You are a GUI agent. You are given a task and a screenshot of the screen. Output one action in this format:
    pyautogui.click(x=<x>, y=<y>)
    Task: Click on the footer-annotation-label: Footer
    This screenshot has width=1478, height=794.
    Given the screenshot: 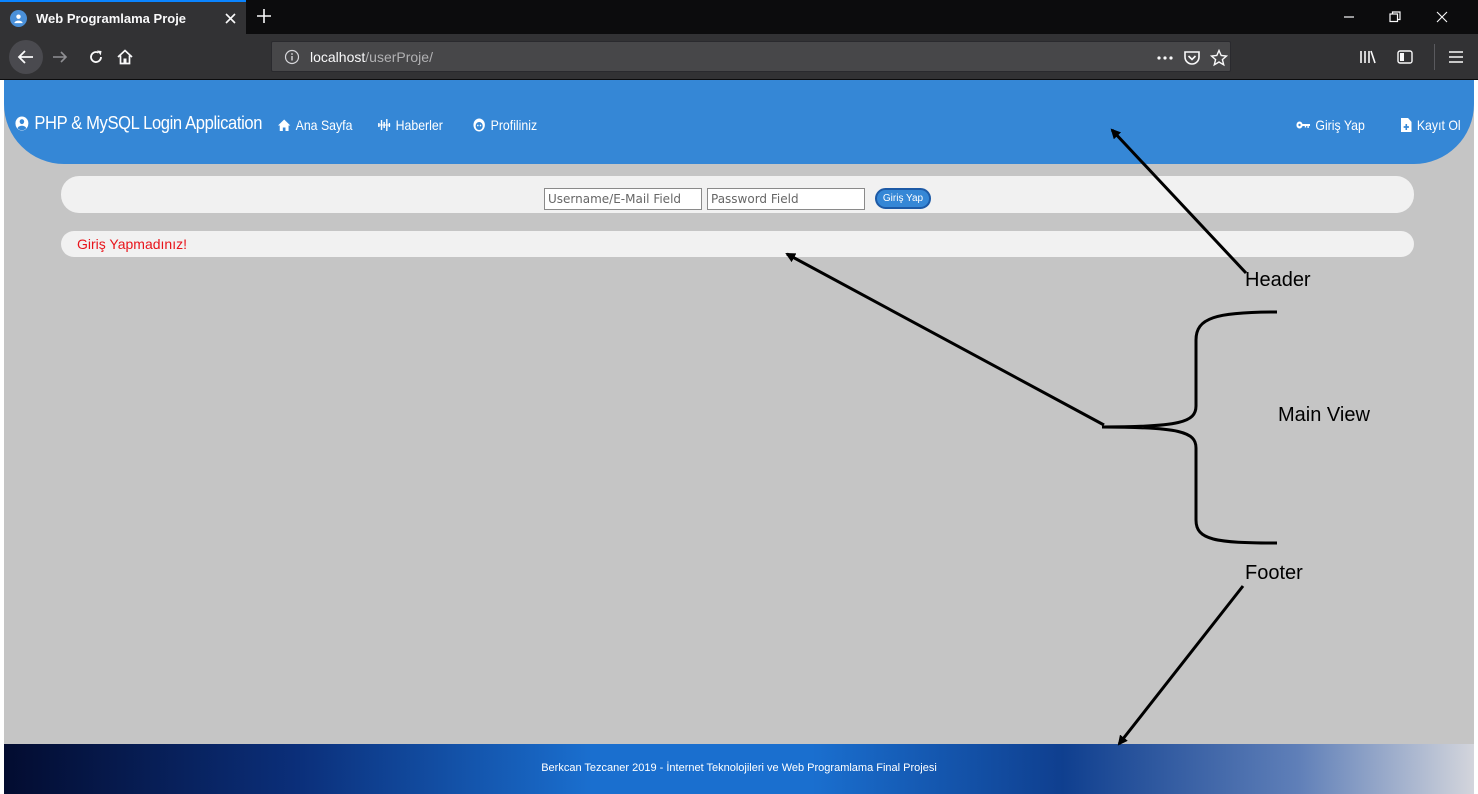 What is the action you would take?
    pyautogui.click(x=1274, y=573)
    